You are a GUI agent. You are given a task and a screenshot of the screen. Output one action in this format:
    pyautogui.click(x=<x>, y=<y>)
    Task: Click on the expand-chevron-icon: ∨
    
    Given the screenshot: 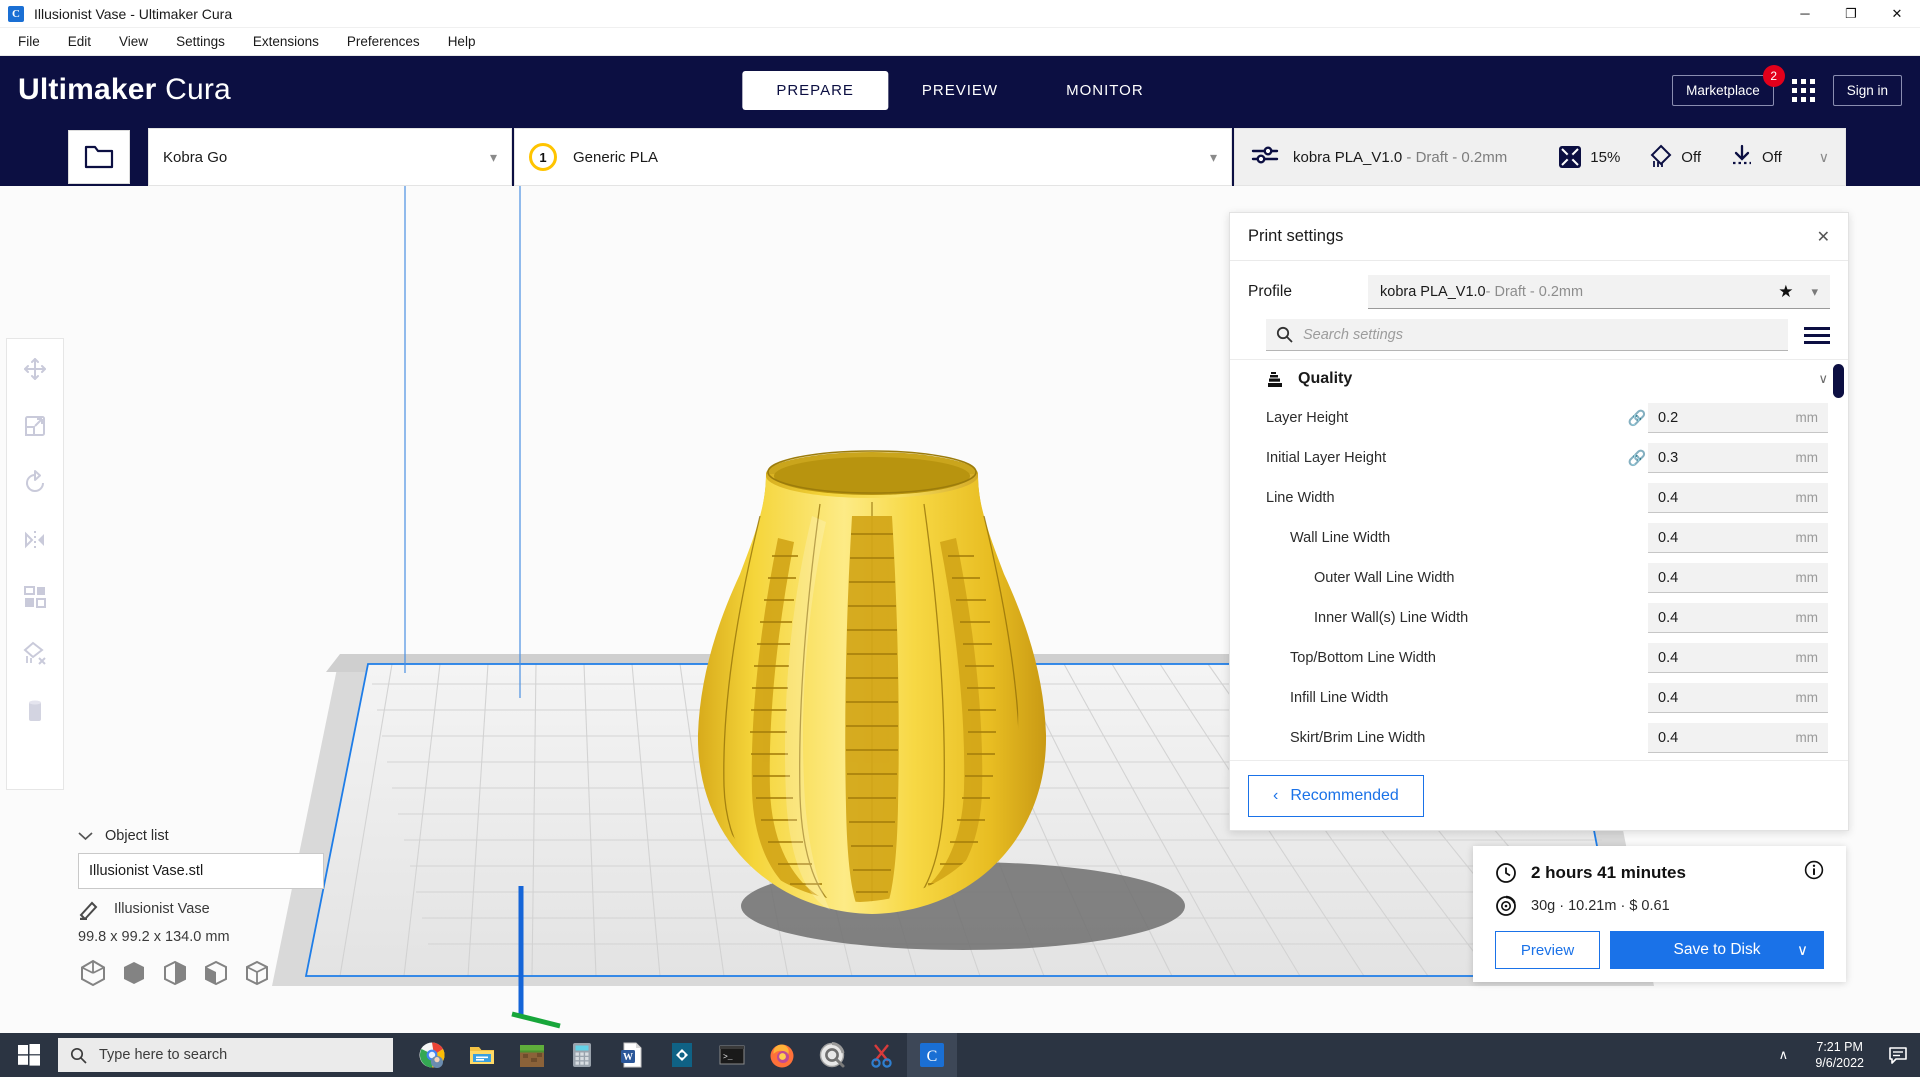 What is the action you would take?
    pyautogui.click(x=1823, y=156)
    